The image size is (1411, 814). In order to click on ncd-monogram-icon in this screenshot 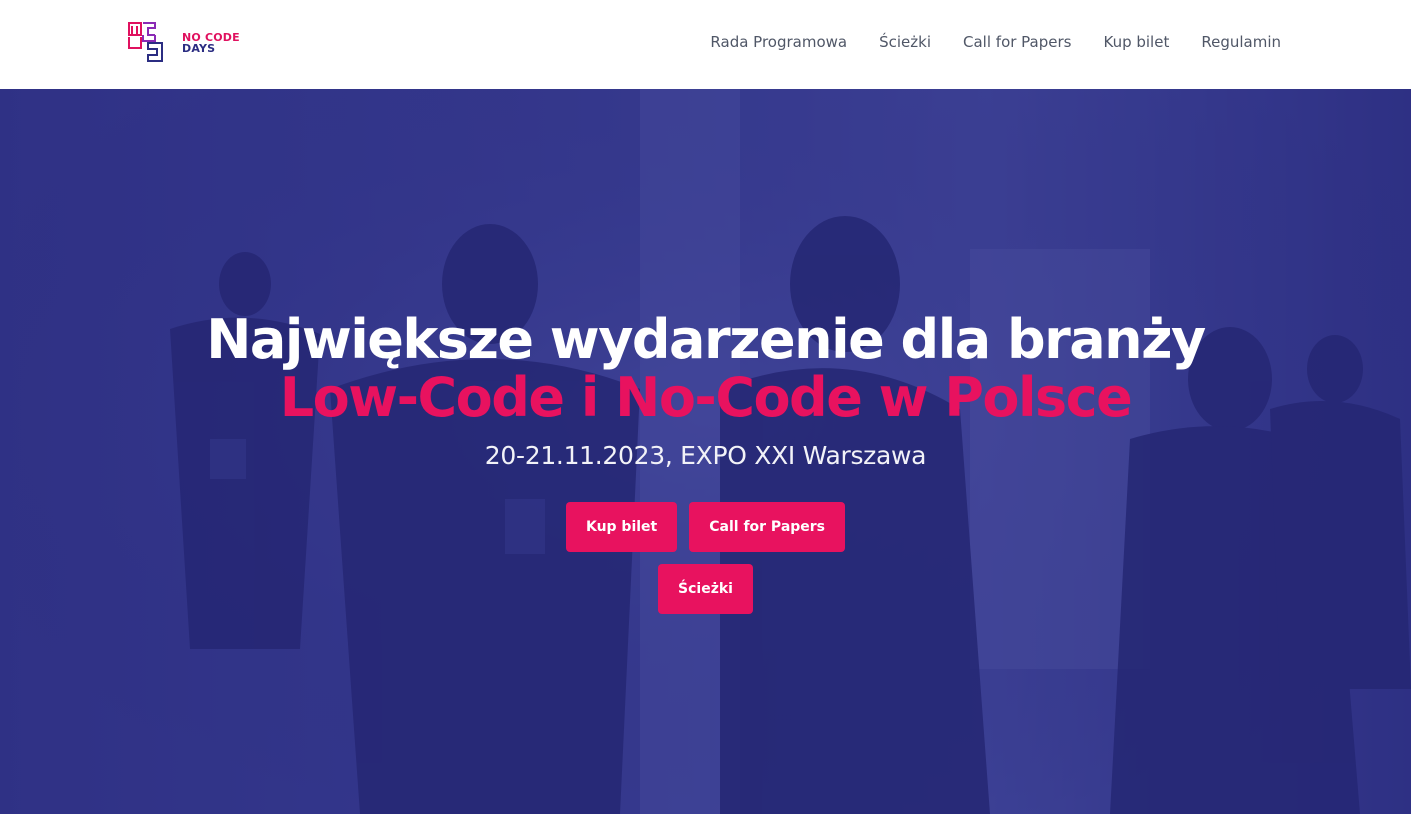, I will do `click(145, 42)`.